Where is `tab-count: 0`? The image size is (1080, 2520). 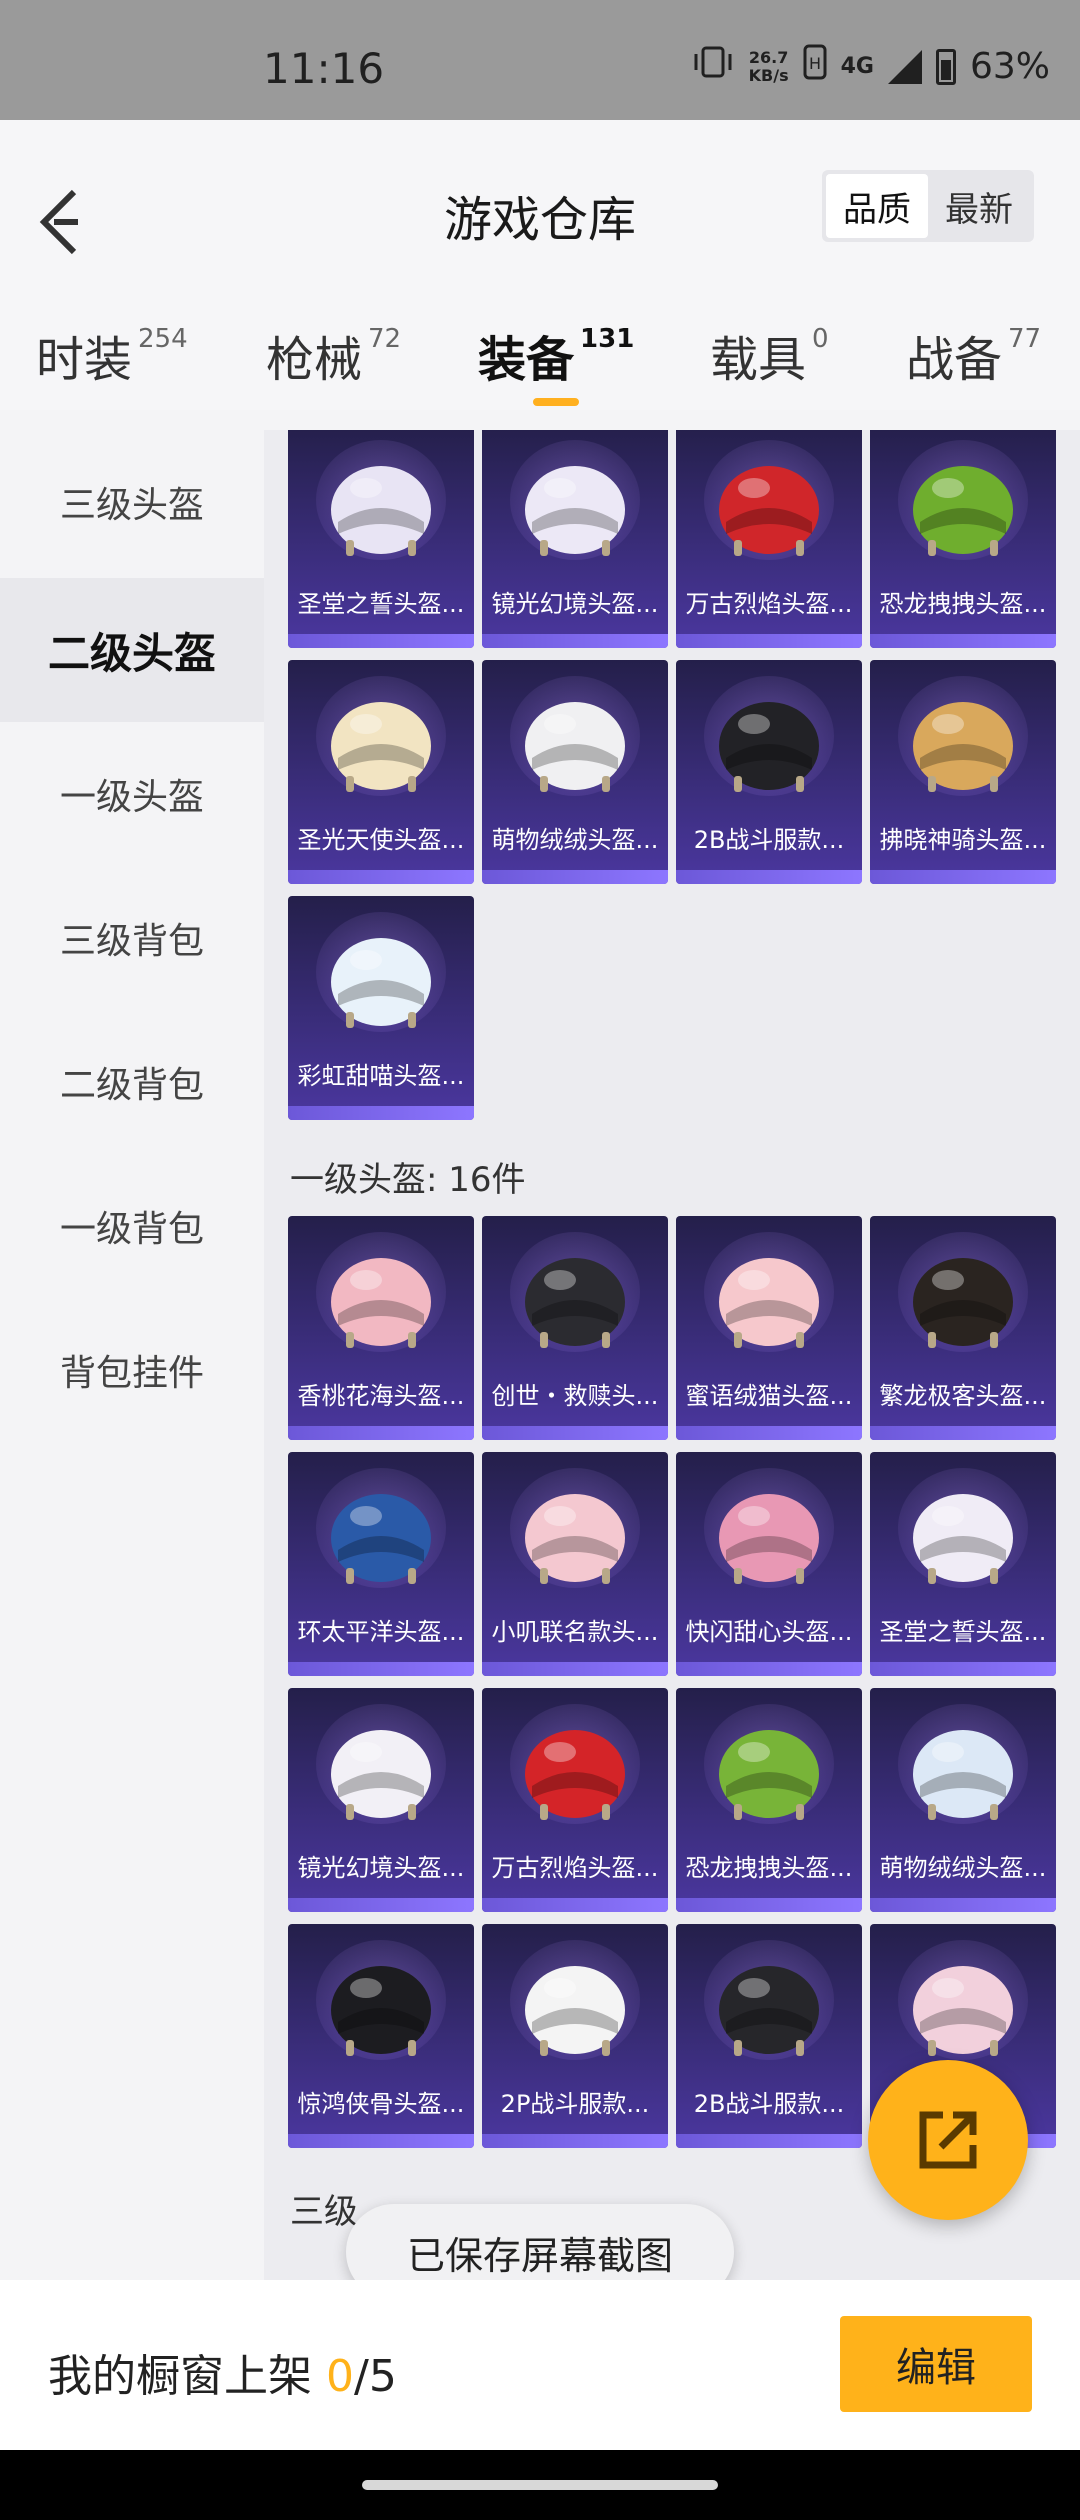 tab-count: 0 is located at coordinates (820, 339).